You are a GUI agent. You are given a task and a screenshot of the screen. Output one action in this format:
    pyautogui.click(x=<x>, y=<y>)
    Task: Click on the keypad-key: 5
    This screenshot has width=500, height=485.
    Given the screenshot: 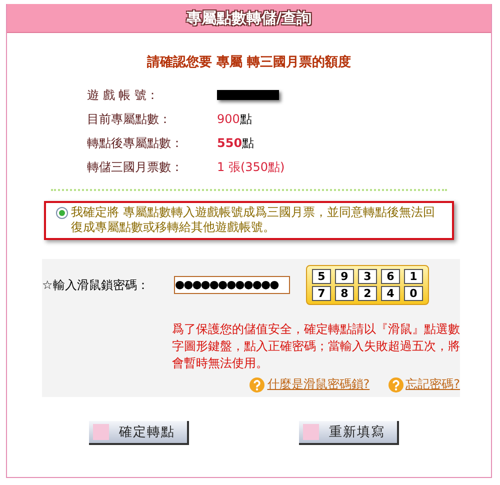 What is the action you would take?
    pyautogui.click(x=321, y=276)
    